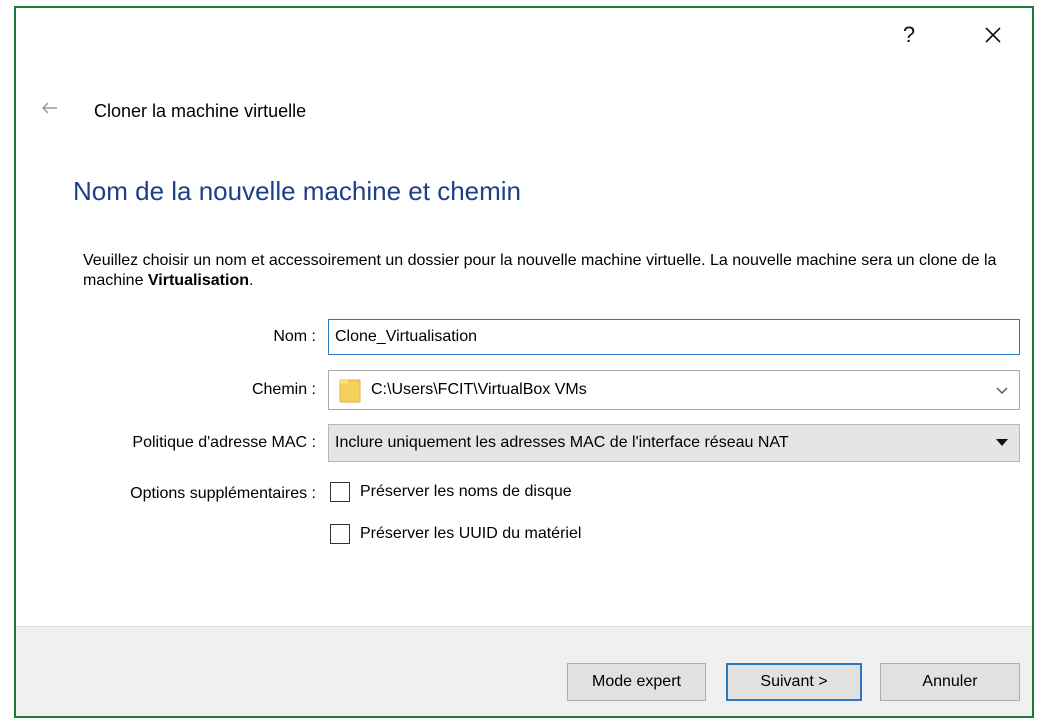  What do you see at coordinates (674, 390) in the screenshot?
I see `path-combobox: C:\Users\FCIT\VirtualBox VMs` at bounding box center [674, 390].